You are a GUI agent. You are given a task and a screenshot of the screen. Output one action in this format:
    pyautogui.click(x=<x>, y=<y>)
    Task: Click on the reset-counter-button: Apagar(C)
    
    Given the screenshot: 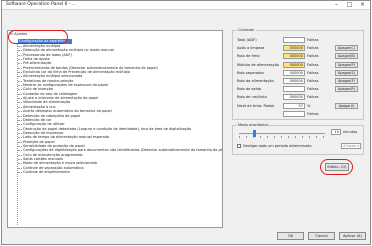 What is the action you would take?
    pyautogui.click(x=346, y=48)
    